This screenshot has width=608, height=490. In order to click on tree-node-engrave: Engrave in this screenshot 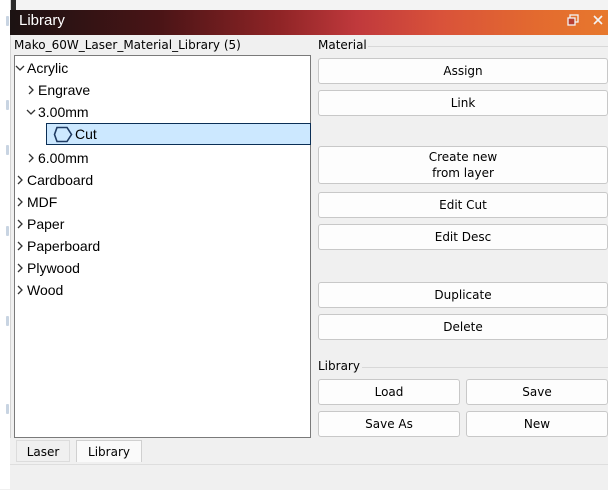, I will do `click(58, 90)`.